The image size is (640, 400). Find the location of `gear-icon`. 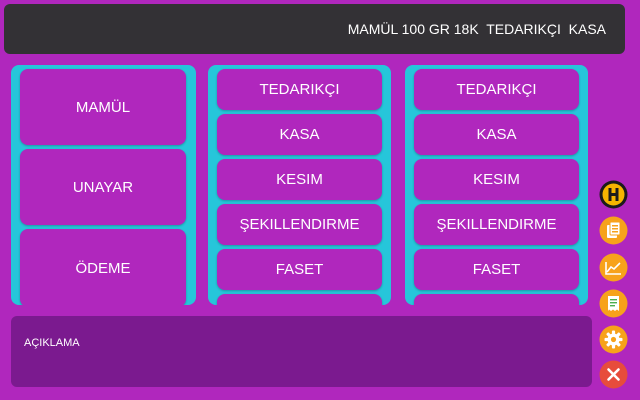

gear-icon is located at coordinates (613, 339).